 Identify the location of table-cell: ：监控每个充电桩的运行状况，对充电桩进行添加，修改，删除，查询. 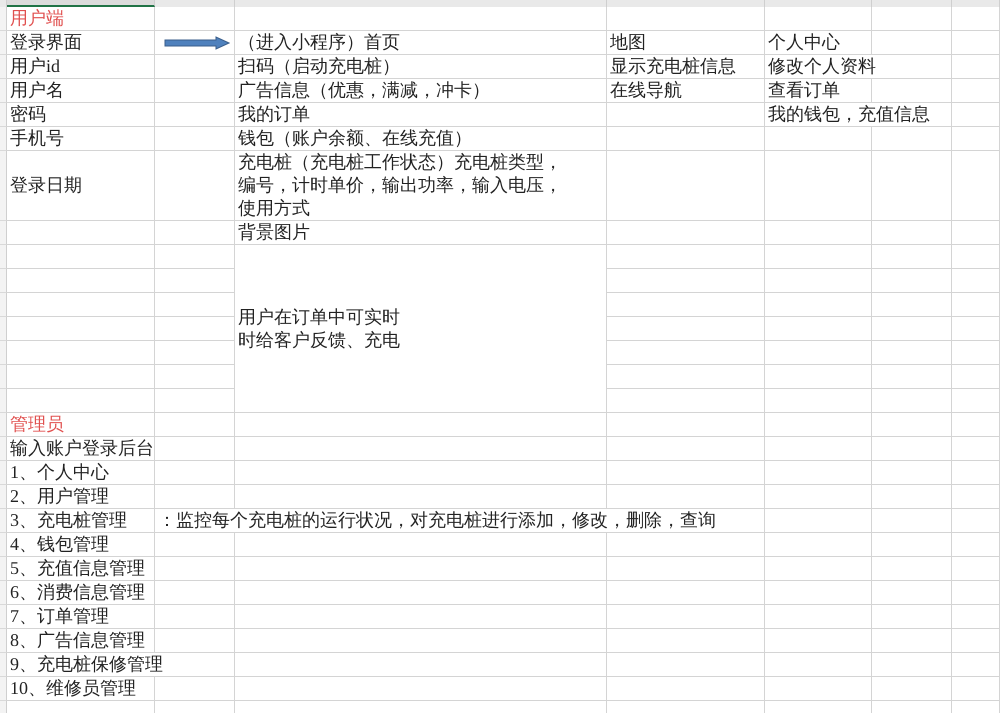
(460, 521).